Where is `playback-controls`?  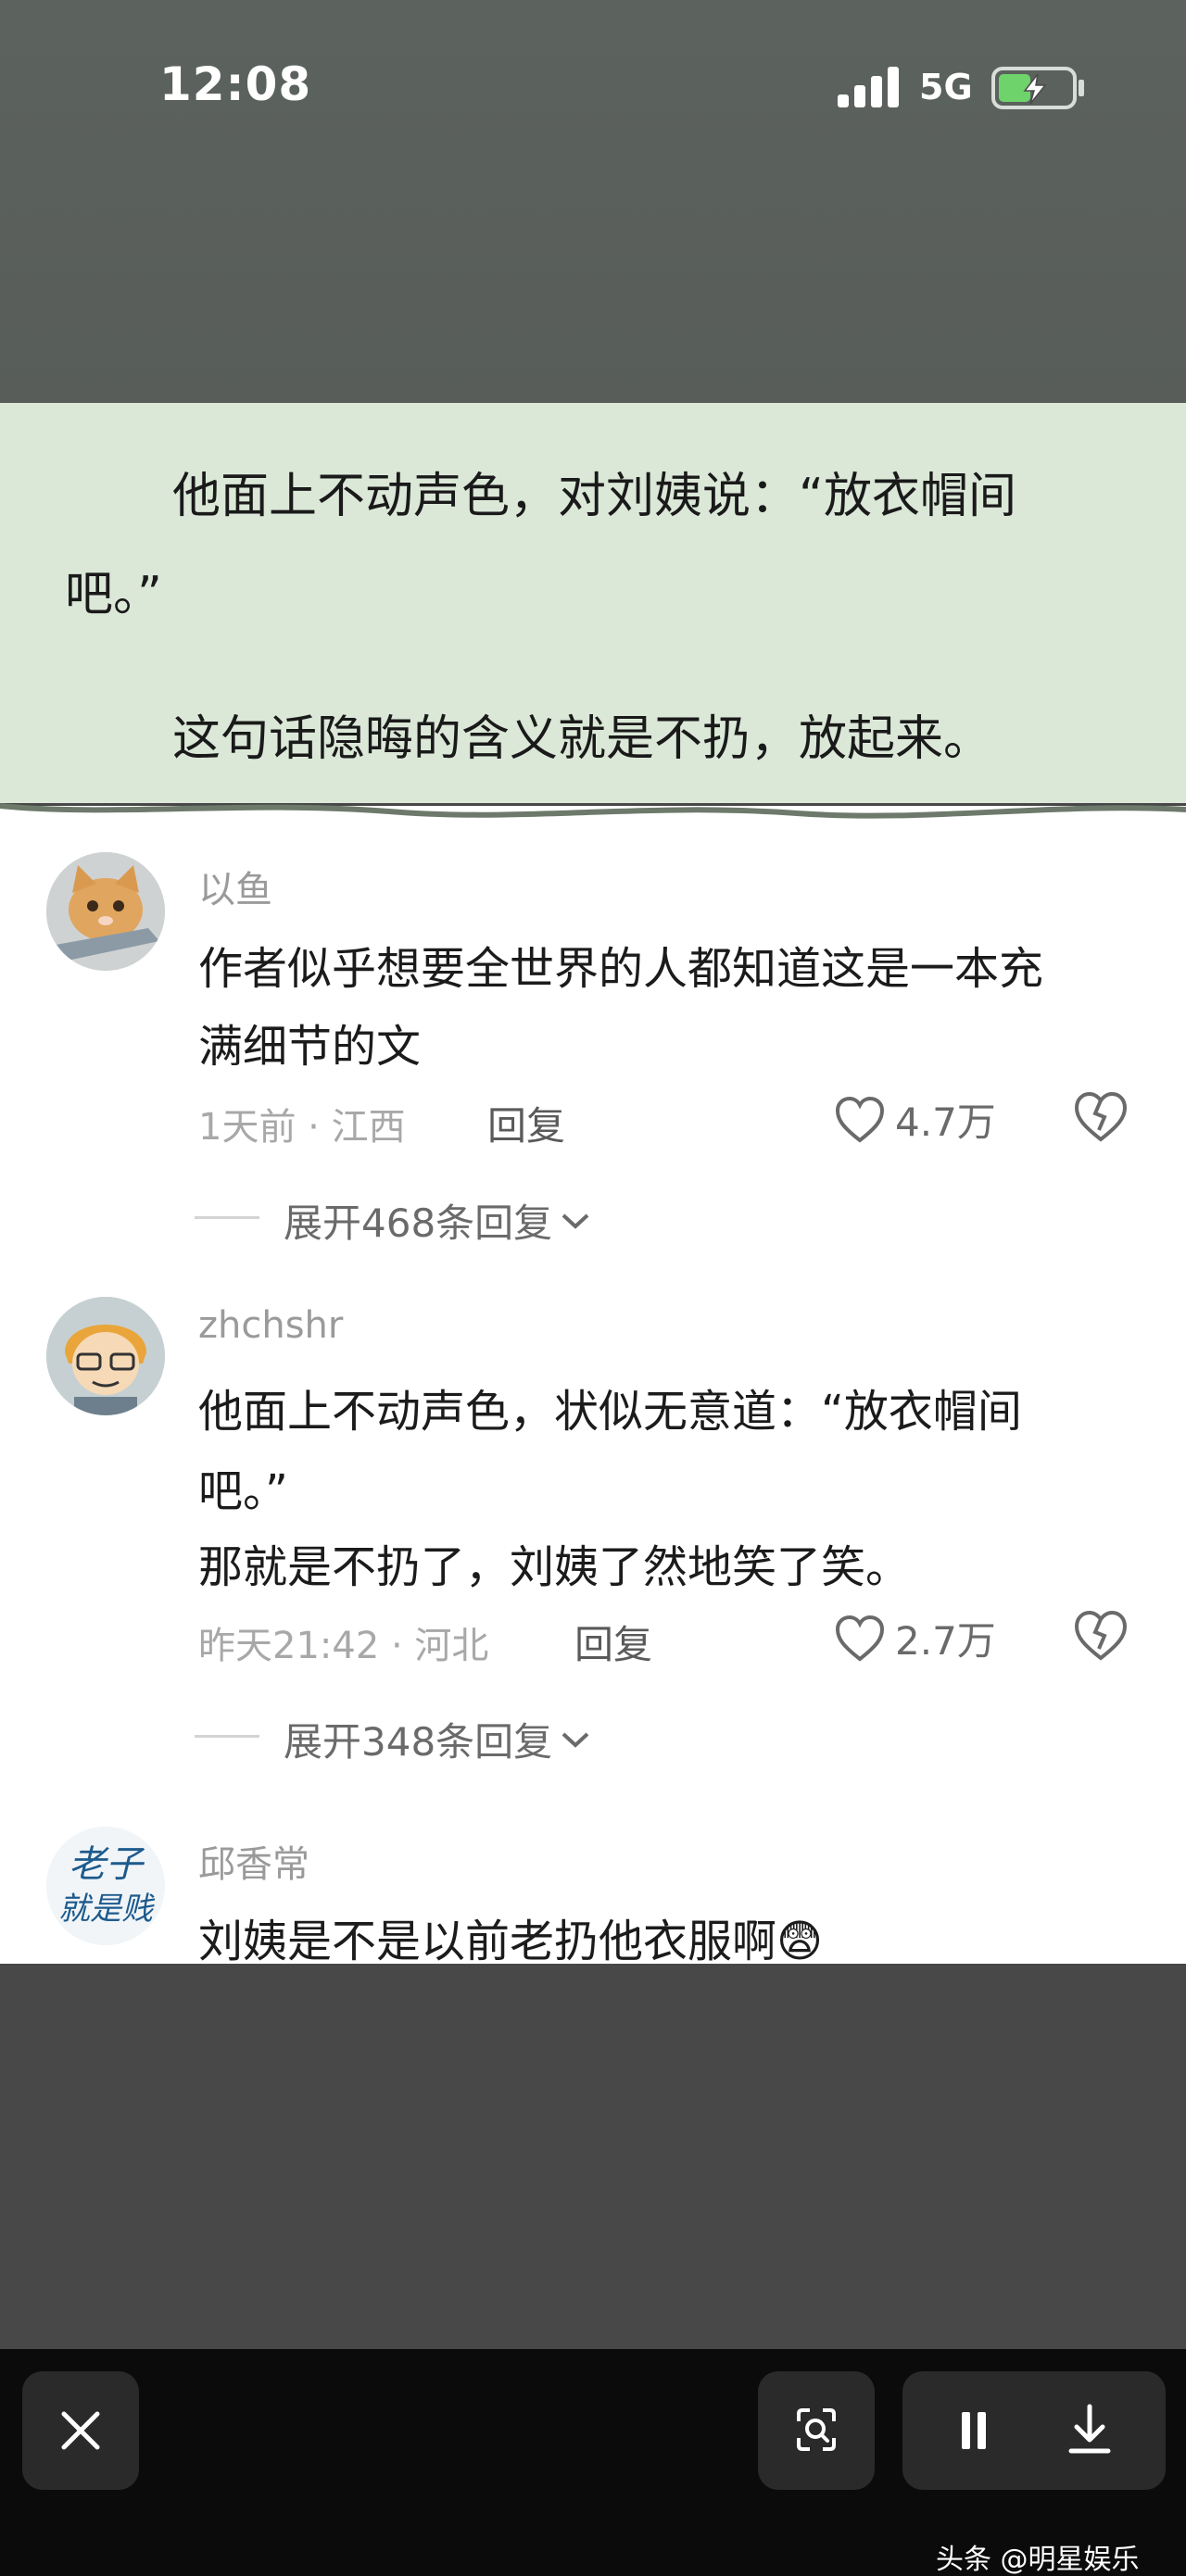 playback-controls is located at coordinates (1034, 2430).